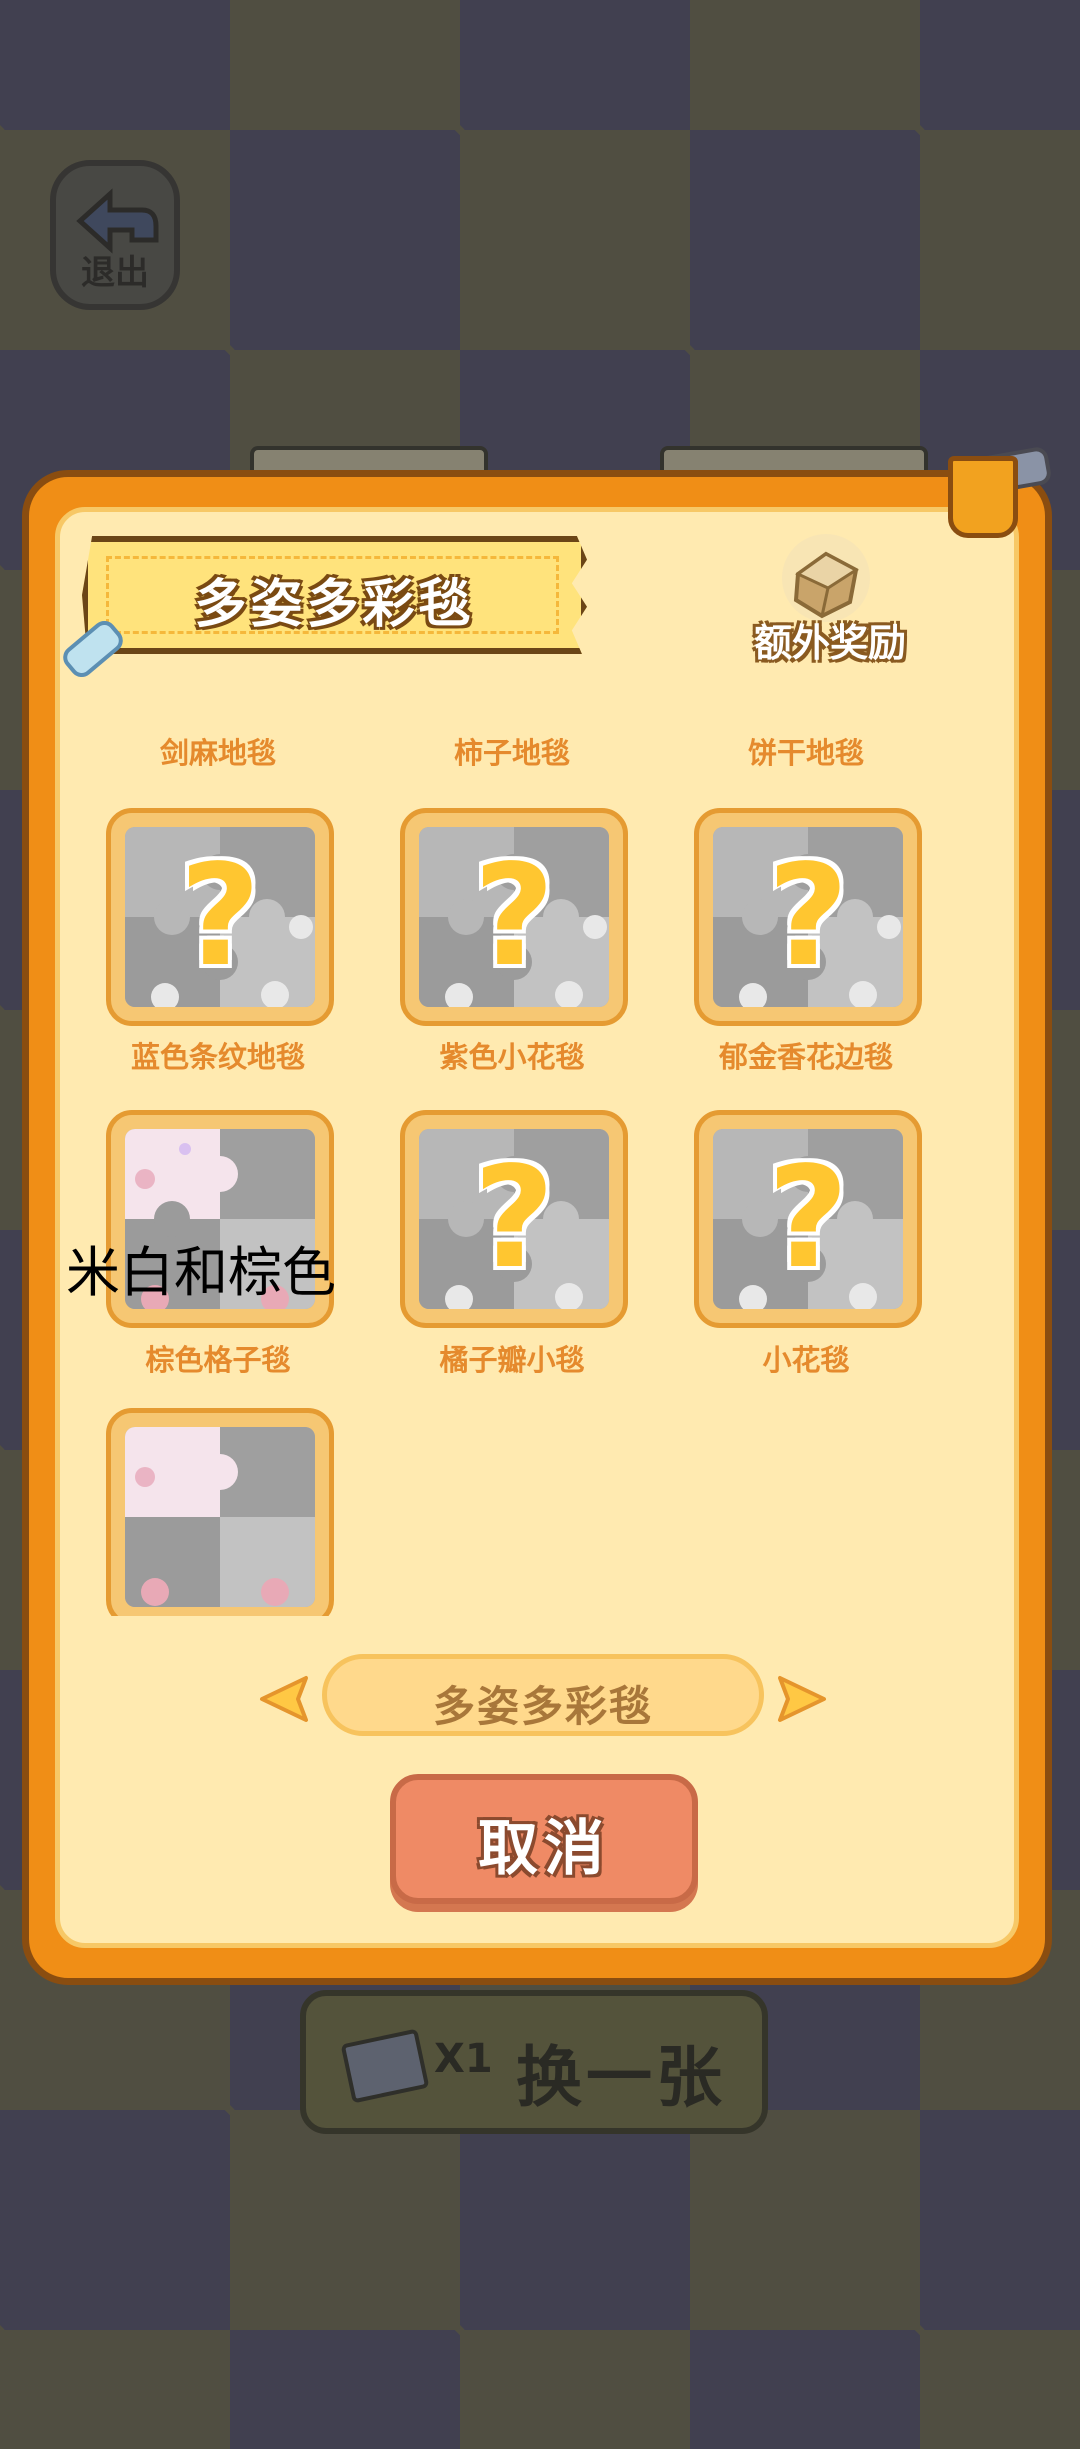  Describe the element at coordinates (511, 753) in the screenshot. I see `item-label-persimmon-rug: 柿子地毯` at that location.